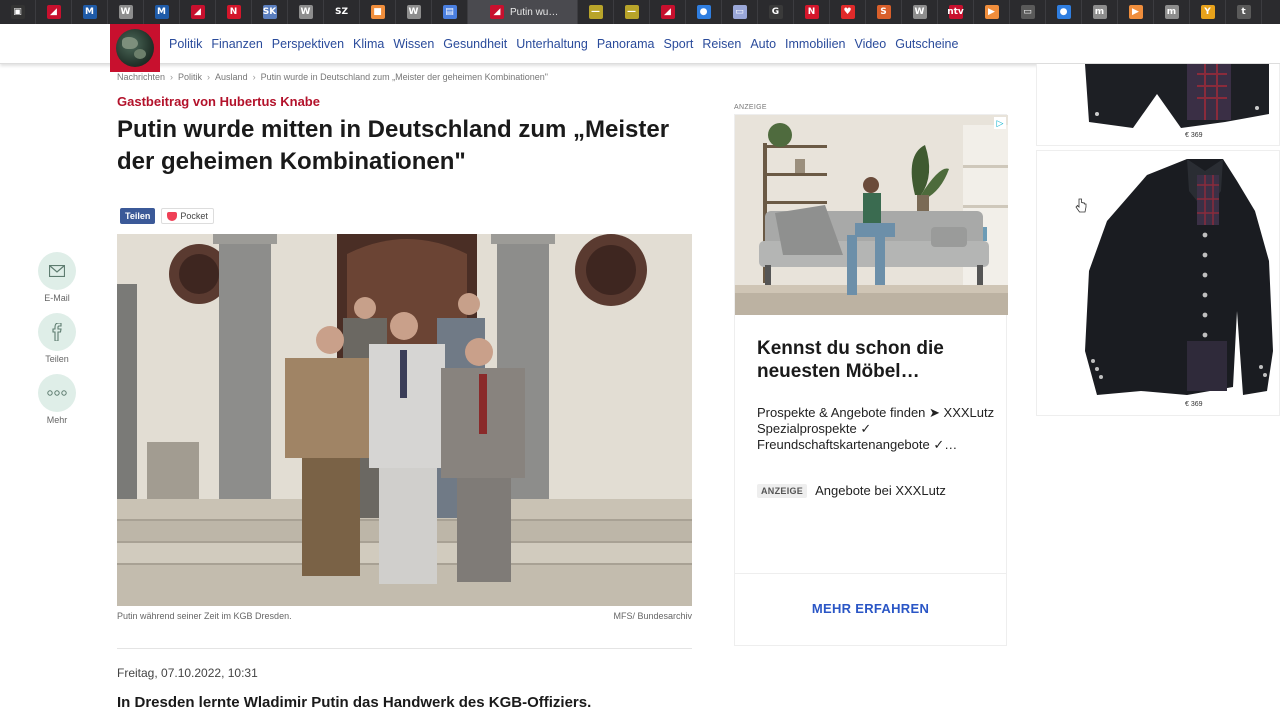 The width and height of the screenshot is (1280, 720). I want to click on breadcrumb-item: Politik, so click(190, 77).